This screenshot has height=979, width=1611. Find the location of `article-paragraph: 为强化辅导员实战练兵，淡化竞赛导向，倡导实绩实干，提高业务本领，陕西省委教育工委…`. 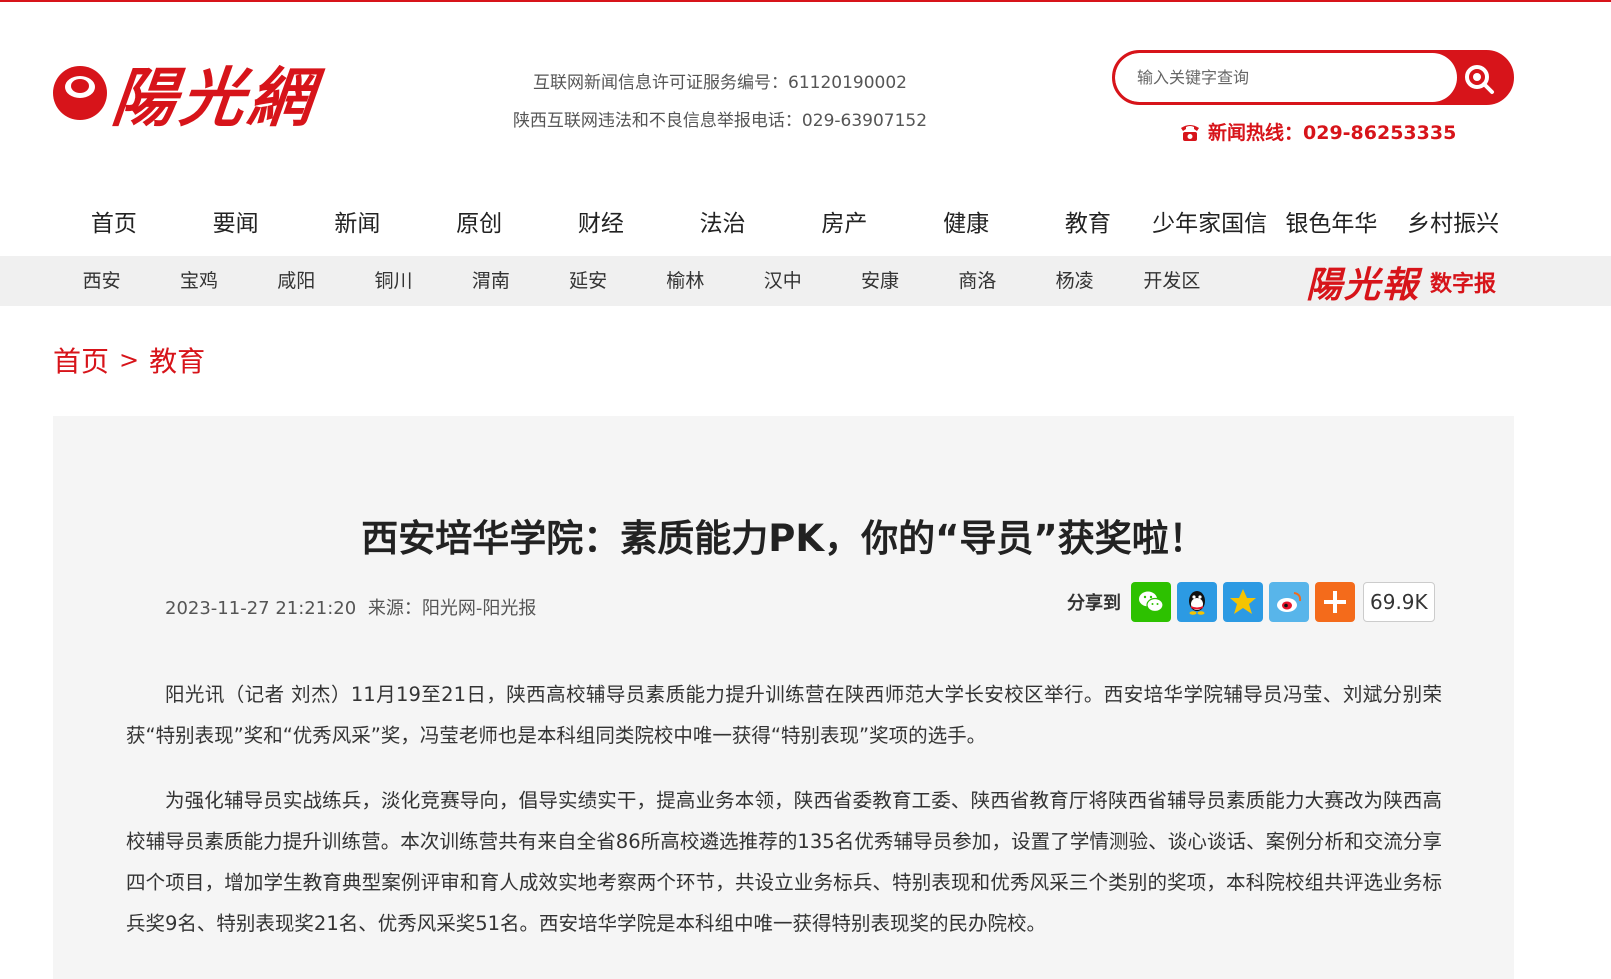

article-paragraph: 为强化辅导员实战练兵，淡化竞赛导向，倡导实绩实干，提高业务本领，陕西省委教育工委… is located at coordinates (784, 862).